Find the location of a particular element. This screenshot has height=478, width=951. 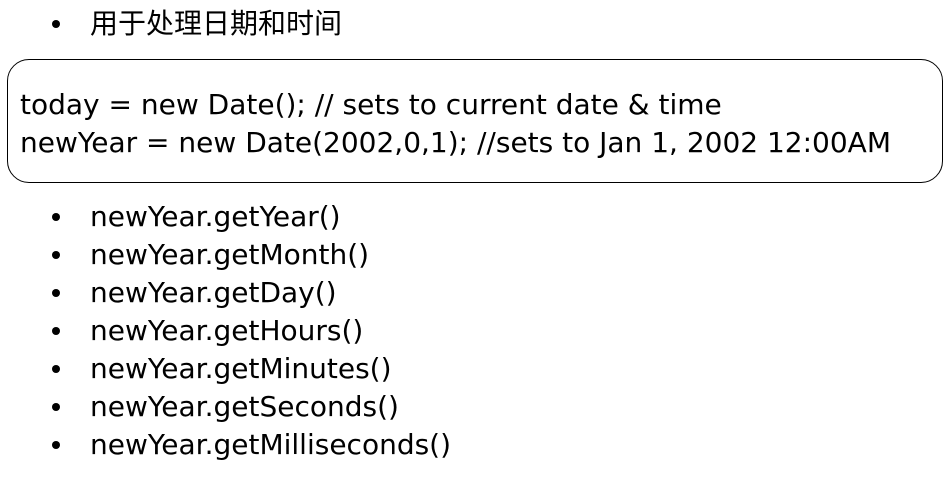

method-label: newYear.getDay() is located at coordinates (213, 292).